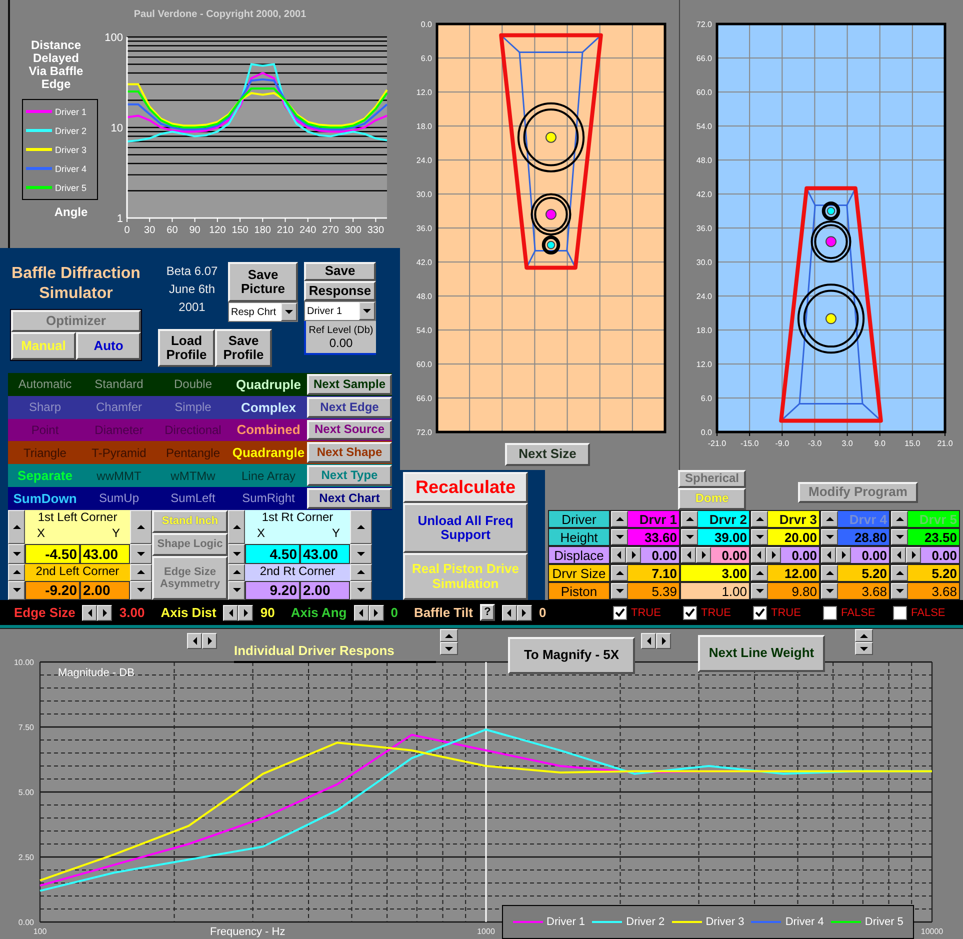  Describe the element at coordinates (194, 230) in the screenshot. I see `tick-label: 90` at that location.